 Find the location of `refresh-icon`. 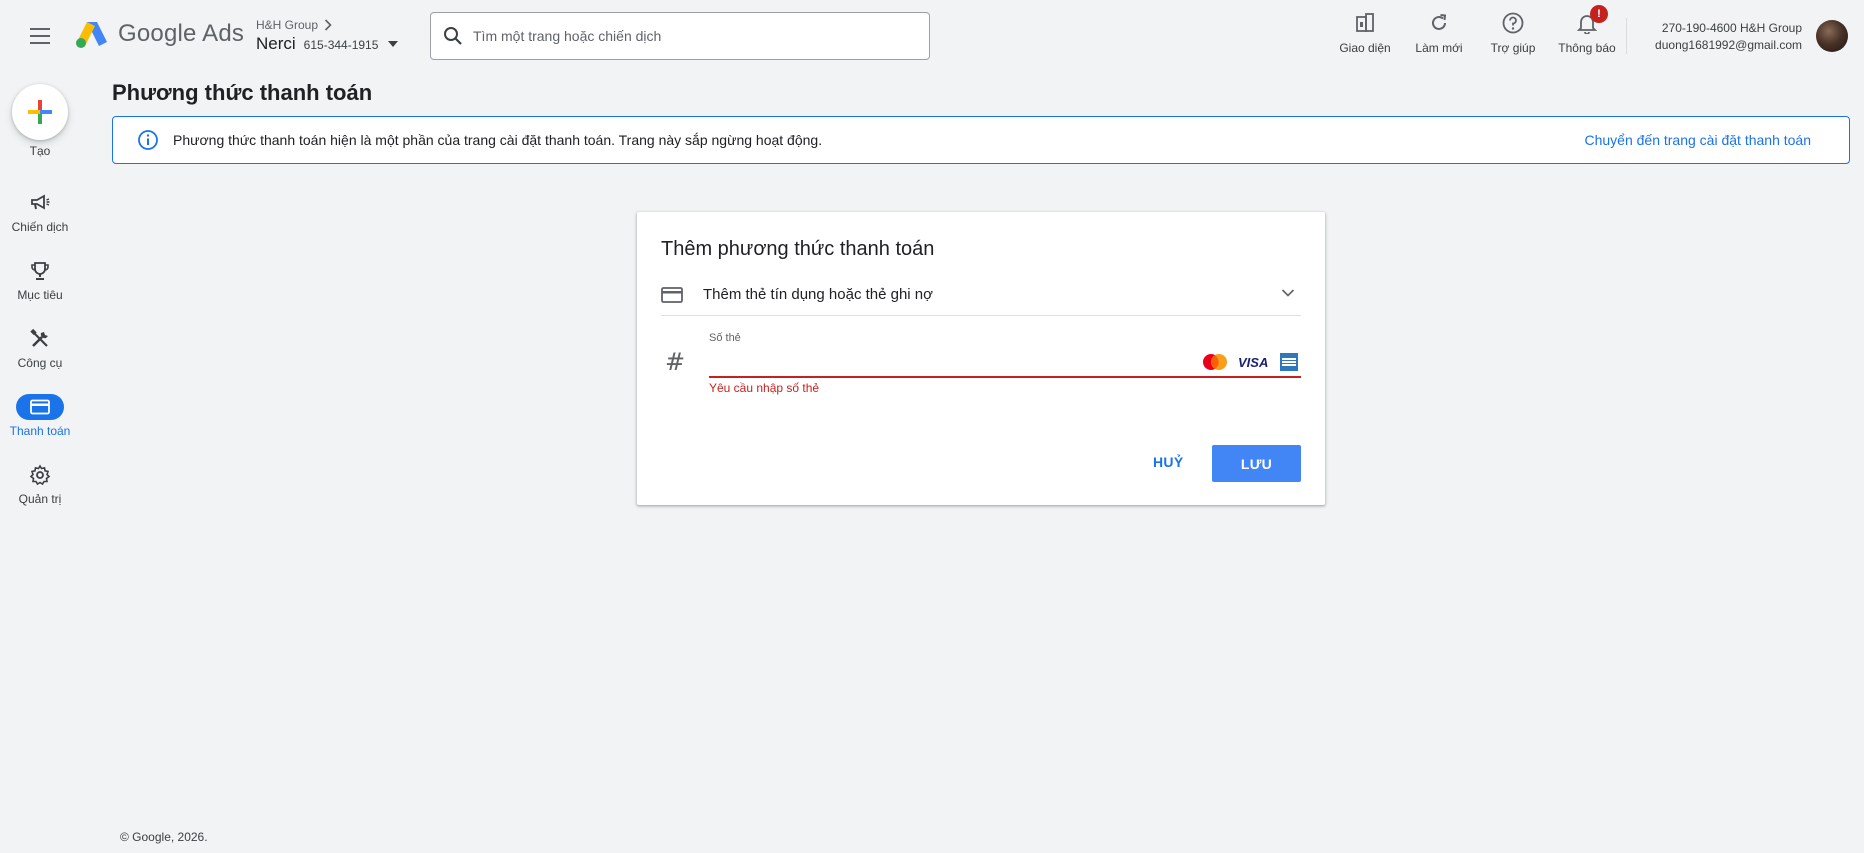

refresh-icon is located at coordinates (1439, 23).